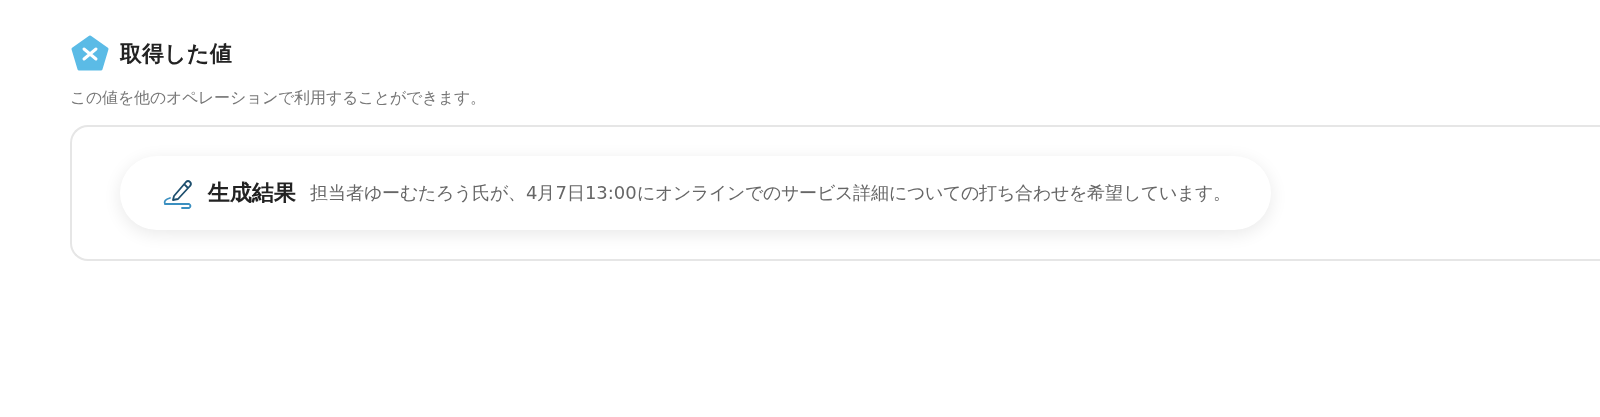 The height and width of the screenshot is (417, 1600). What do you see at coordinates (278, 98) in the screenshot?
I see `section-description: この値を他のオペレーションで利用することができます。` at bounding box center [278, 98].